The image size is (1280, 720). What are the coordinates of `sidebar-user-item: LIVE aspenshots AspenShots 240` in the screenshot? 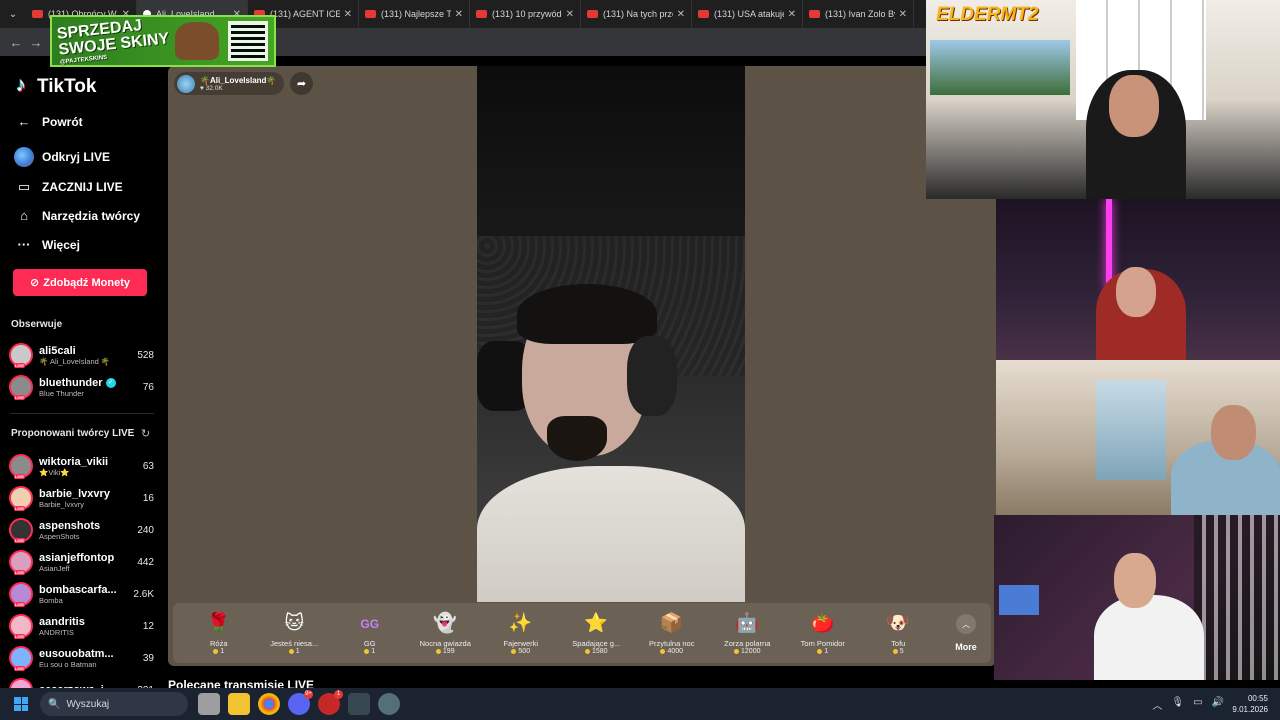 It's located at (81, 530).